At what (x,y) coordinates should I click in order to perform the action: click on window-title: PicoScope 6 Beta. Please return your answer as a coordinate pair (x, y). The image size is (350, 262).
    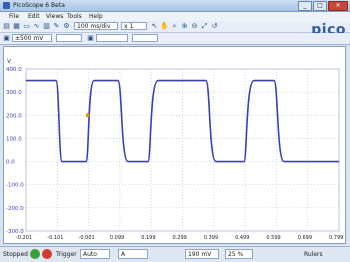
    Looking at the image, I should click on (39, 5).